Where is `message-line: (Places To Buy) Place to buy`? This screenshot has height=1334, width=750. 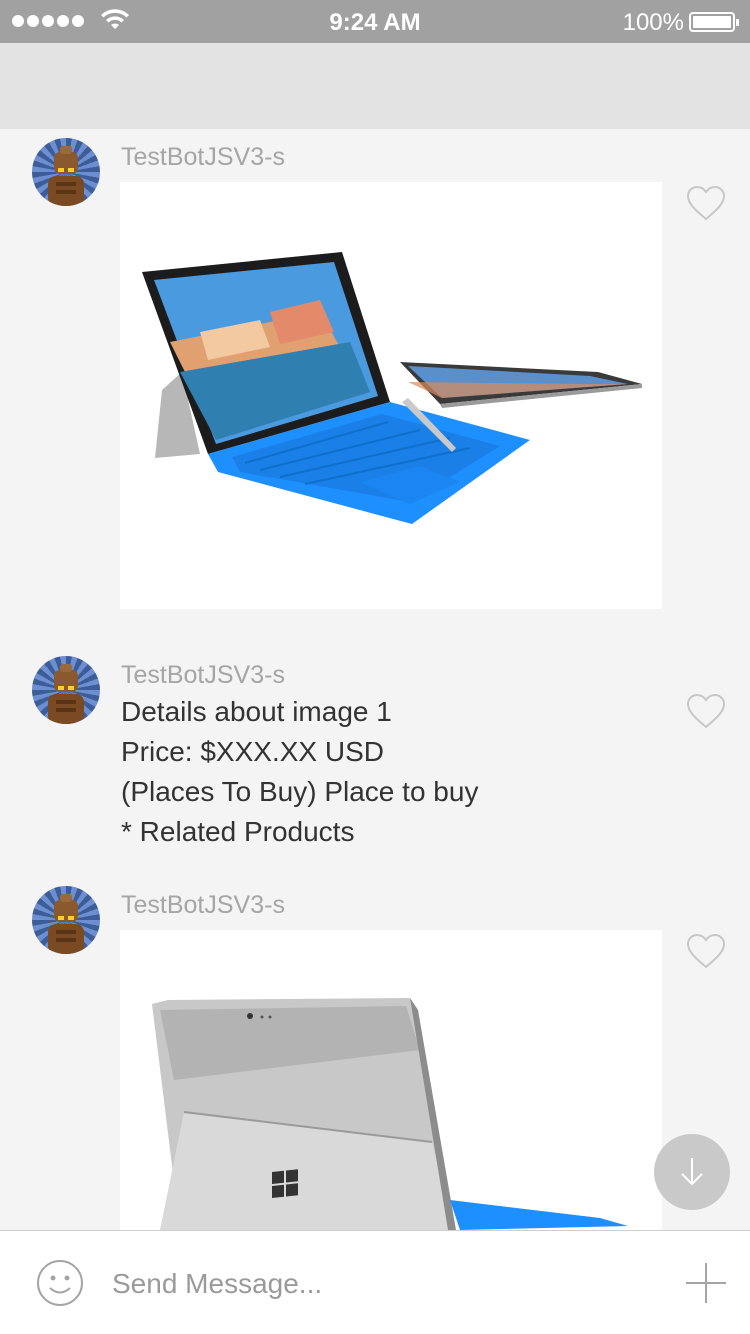
message-line: (Places To Buy) Place to buy is located at coordinates (300, 791).